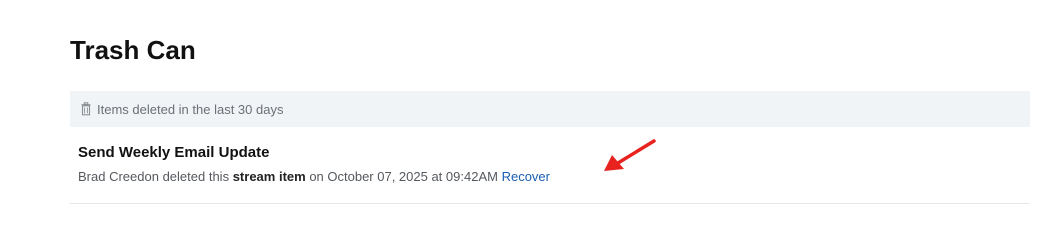 The height and width of the screenshot is (240, 1039). What do you see at coordinates (190, 109) in the screenshot?
I see `notice-text: Items deleted in the last 30 days` at bounding box center [190, 109].